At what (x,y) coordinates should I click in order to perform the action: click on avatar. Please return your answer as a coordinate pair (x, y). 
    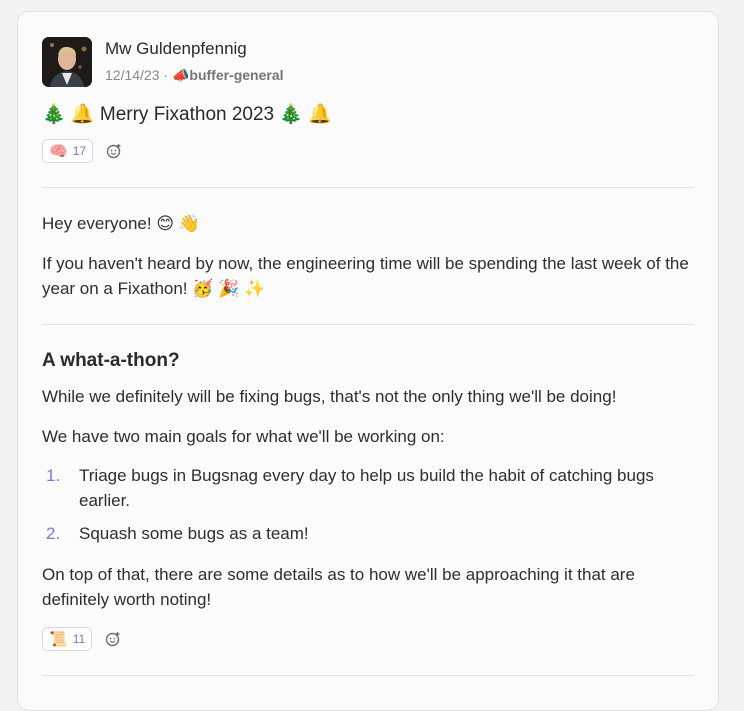
    Looking at the image, I should click on (67, 62).